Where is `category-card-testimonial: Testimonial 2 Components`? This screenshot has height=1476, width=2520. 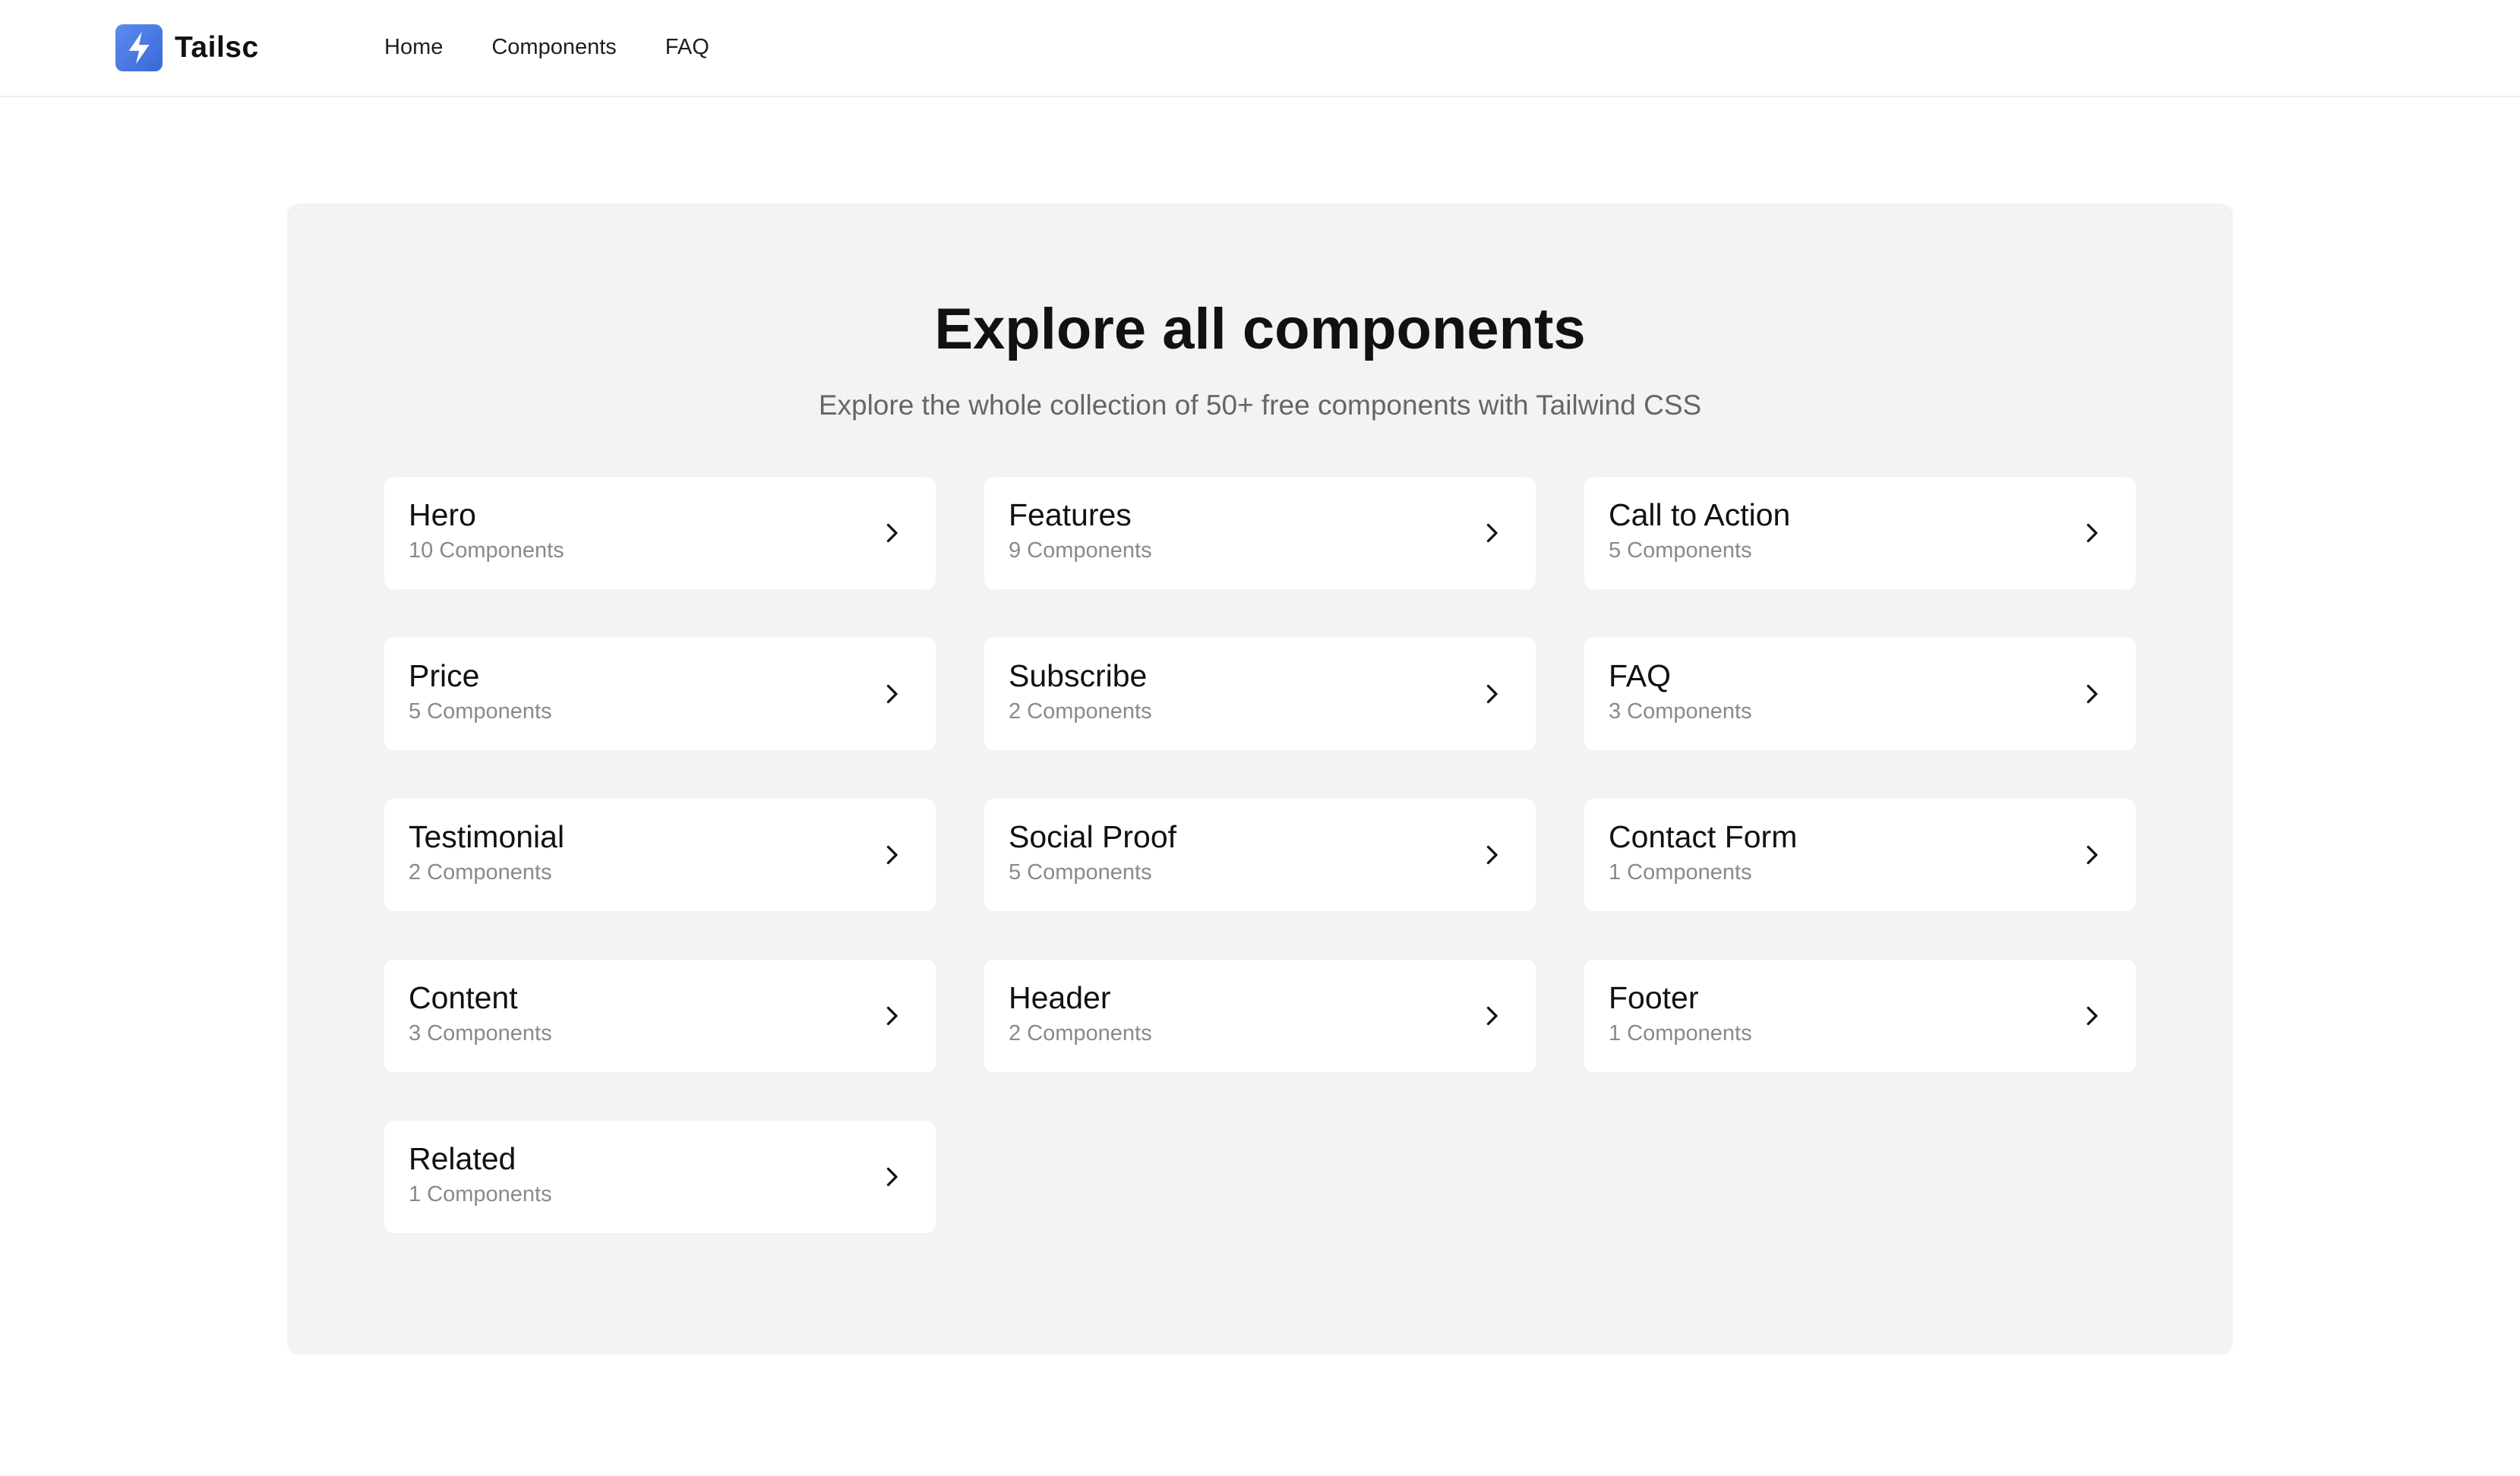
category-card-testimonial: Testimonial 2 Components is located at coordinates (660, 855).